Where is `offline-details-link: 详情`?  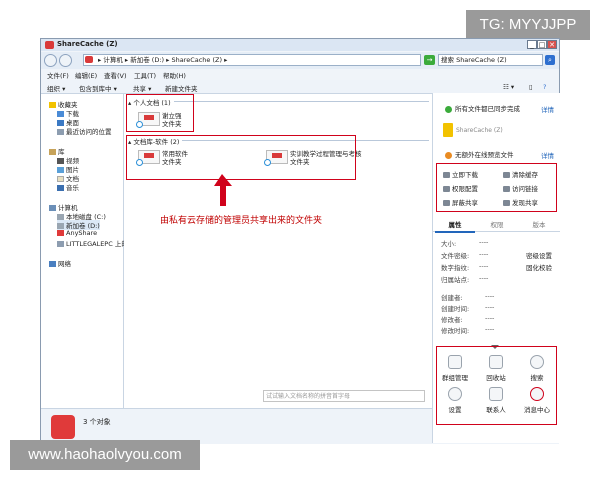 offline-details-link: 详情 is located at coordinates (547, 155).